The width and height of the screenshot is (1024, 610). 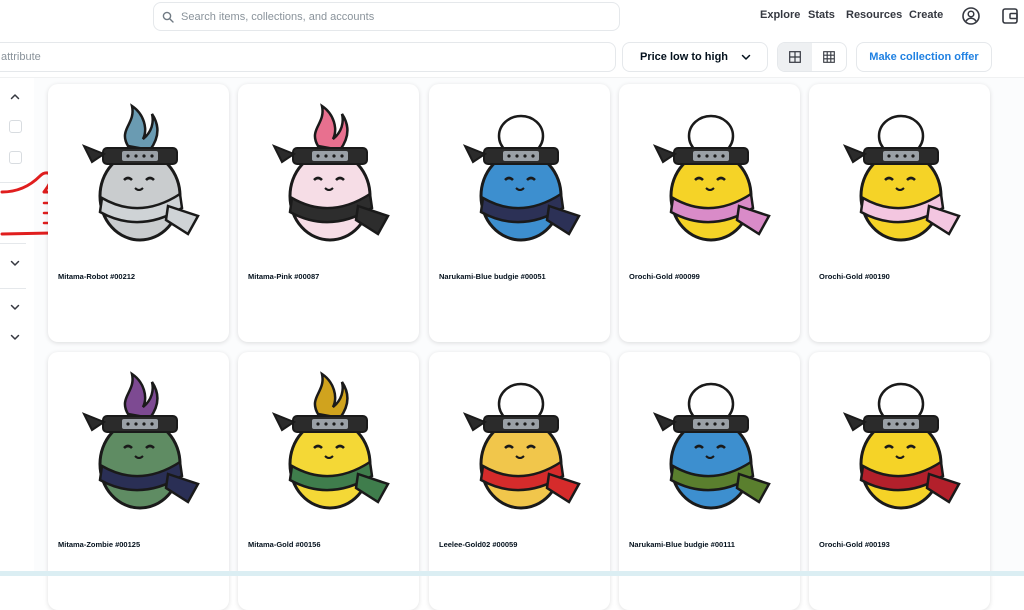 What do you see at coordinates (99, 544) in the screenshot?
I see `nft-item-name: Mitama-Zombie #00125` at bounding box center [99, 544].